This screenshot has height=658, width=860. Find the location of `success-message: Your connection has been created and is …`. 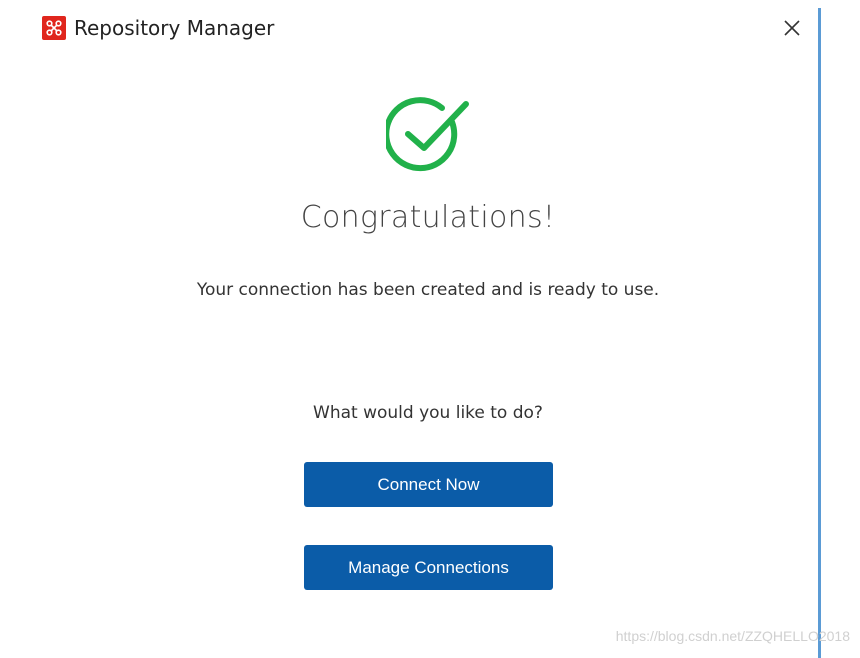

success-message: Your connection has been created and is … is located at coordinates (428, 290).